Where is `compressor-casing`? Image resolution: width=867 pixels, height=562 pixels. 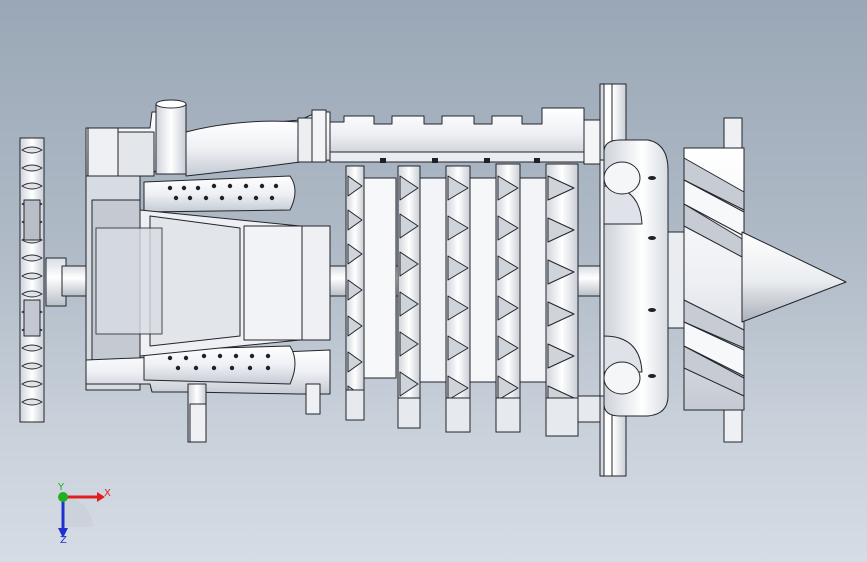 compressor-casing is located at coordinates (465, 136).